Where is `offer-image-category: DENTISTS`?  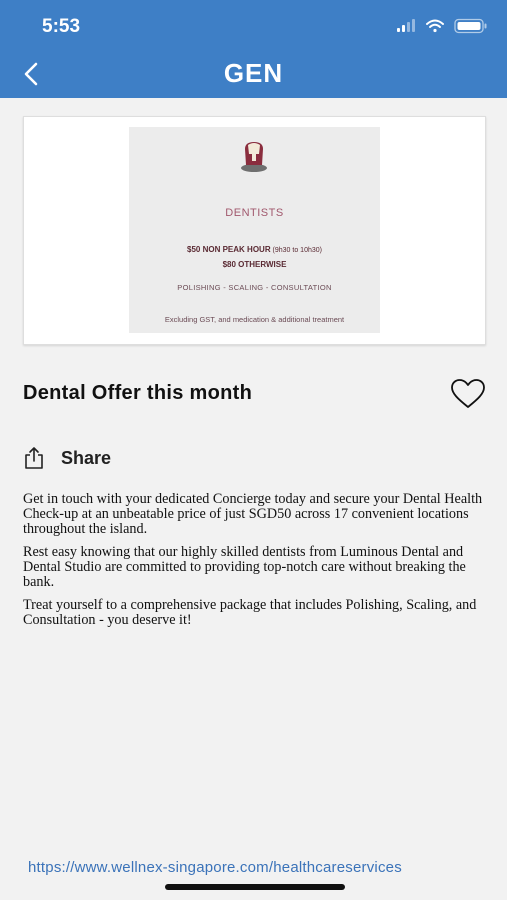
offer-image-category: DENTISTS is located at coordinates (254, 213).